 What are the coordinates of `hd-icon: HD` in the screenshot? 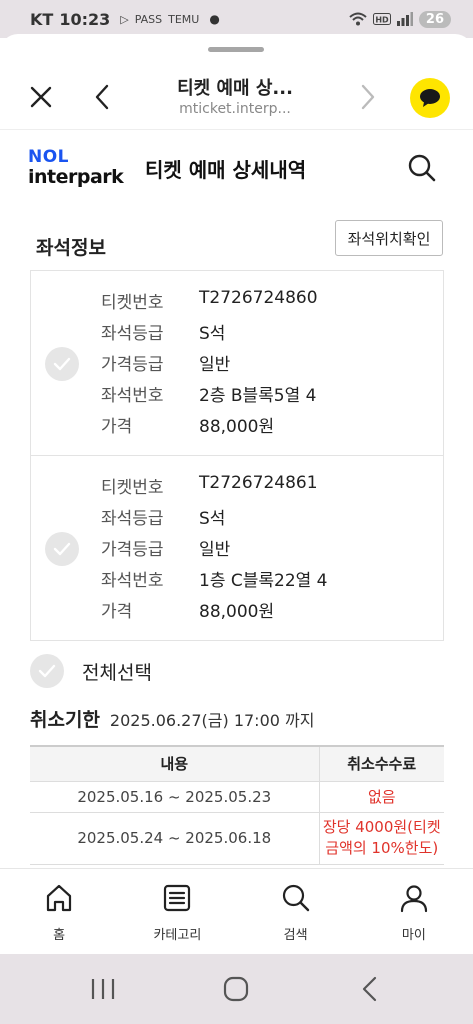 It's located at (381, 19).